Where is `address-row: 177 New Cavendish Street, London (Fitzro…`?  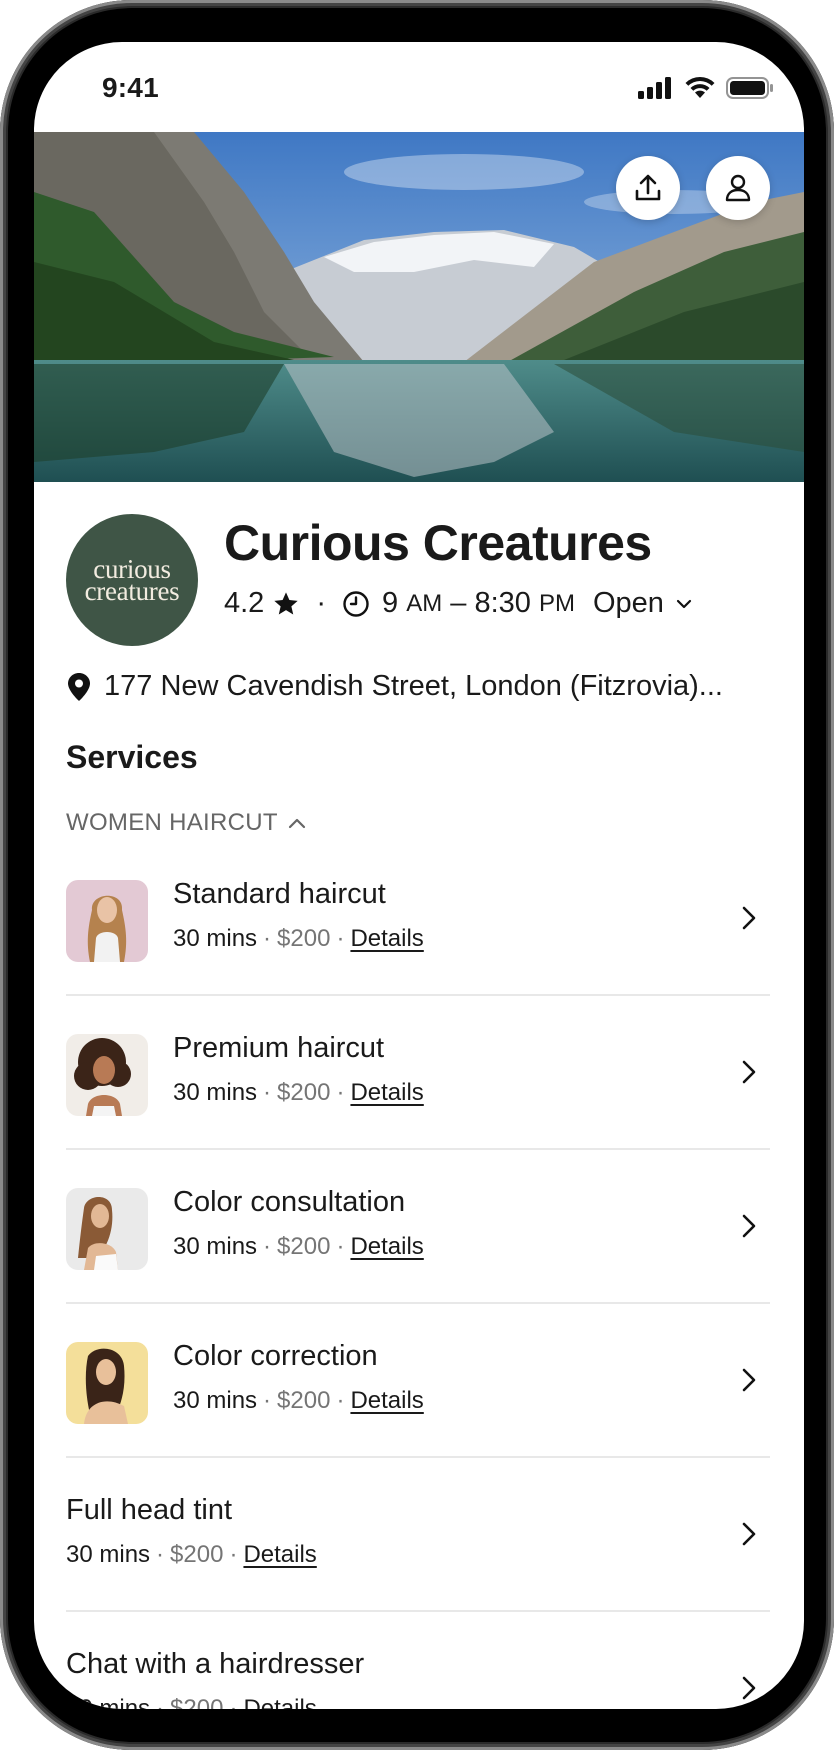 address-row: 177 New Cavendish Street, London (Fitzro… is located at coordinates (394, 686).